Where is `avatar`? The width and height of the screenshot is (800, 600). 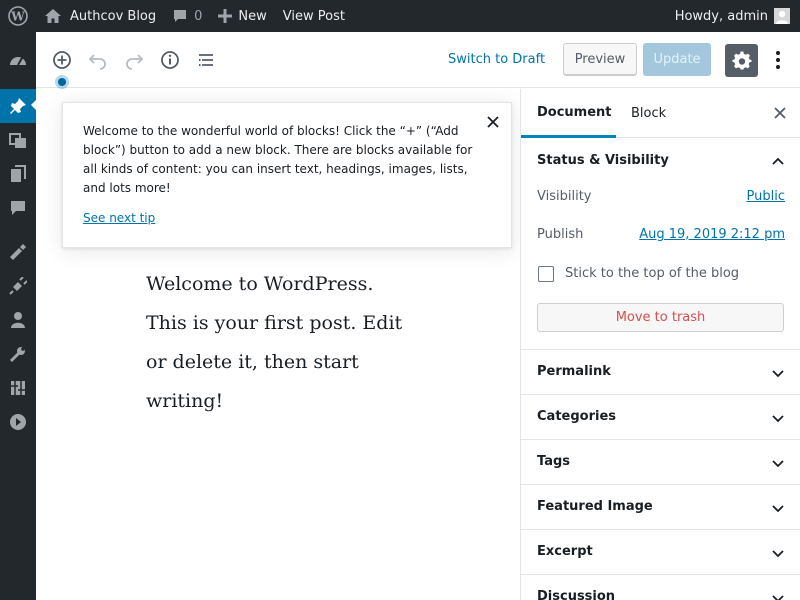 avatar is located at coordinates (782, 16).